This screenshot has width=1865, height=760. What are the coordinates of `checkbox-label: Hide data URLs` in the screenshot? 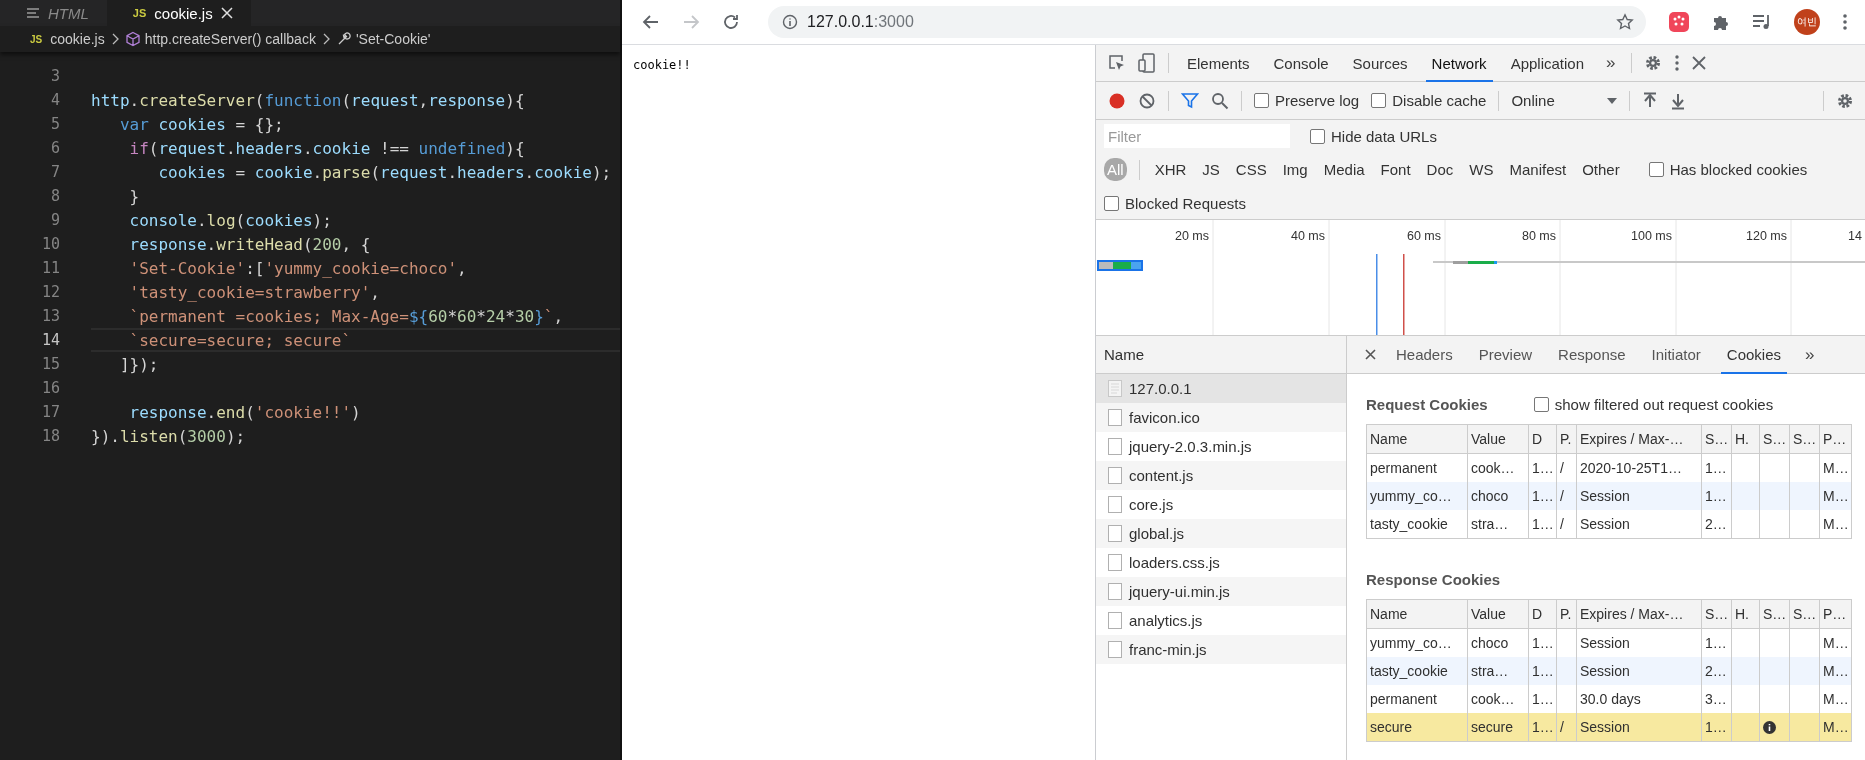 It's located at (1384, 136).